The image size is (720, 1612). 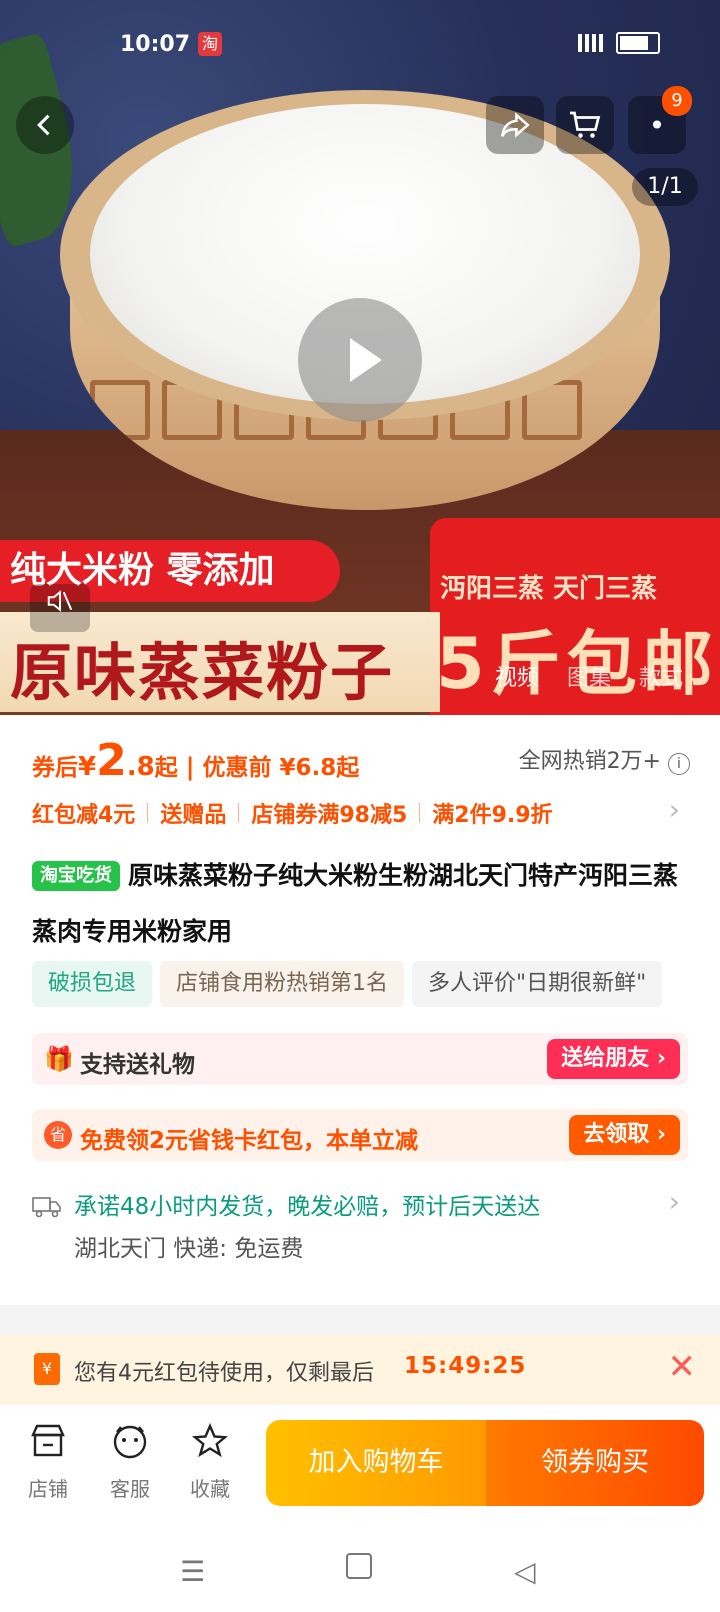 I want to click on close-icon: ✕, so click(x=682, y=1367).